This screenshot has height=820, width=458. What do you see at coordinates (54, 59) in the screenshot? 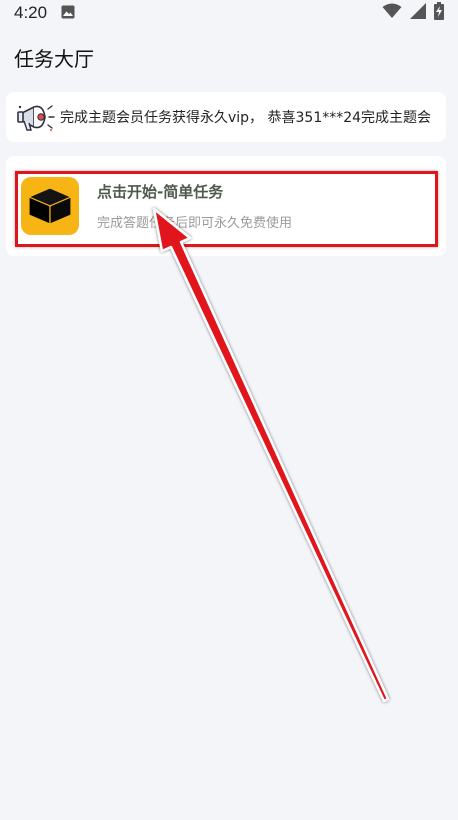
I see `page-title: 任务大厅` at bounding box center [54, 59].